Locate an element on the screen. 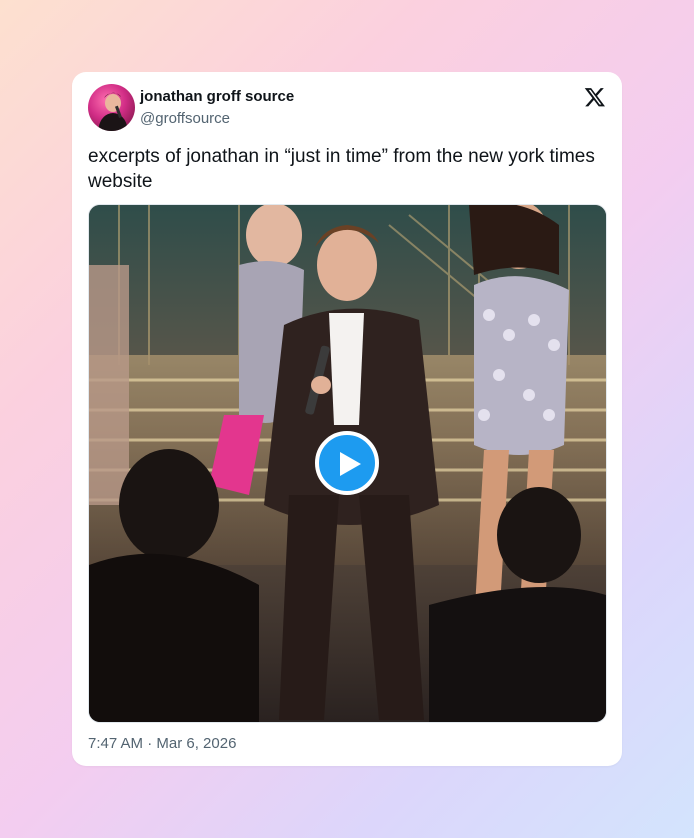  author-display-name: jonathan groff source is located at coordinates (217, 96).